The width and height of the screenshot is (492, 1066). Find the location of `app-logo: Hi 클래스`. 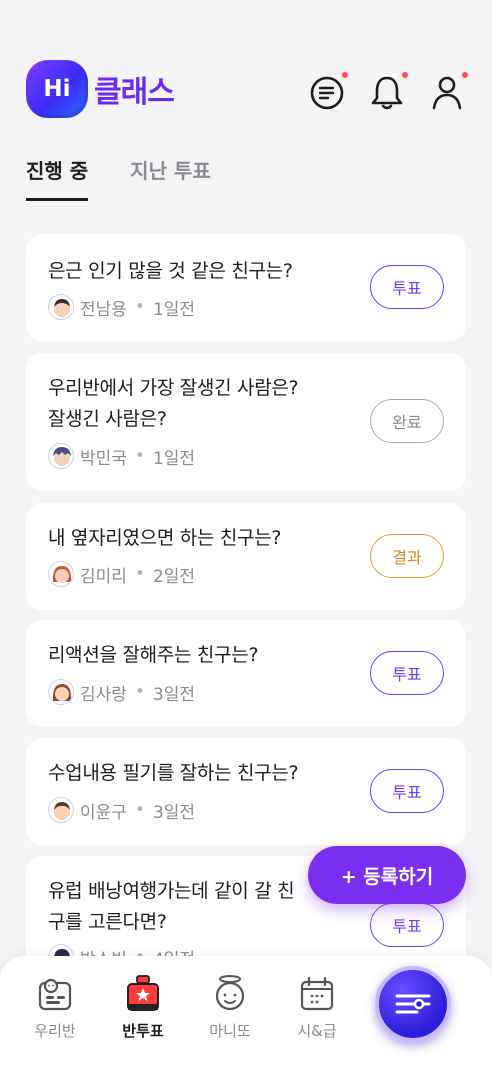

app-logo: Hi 클래스 is located at coordinates (100, 89).